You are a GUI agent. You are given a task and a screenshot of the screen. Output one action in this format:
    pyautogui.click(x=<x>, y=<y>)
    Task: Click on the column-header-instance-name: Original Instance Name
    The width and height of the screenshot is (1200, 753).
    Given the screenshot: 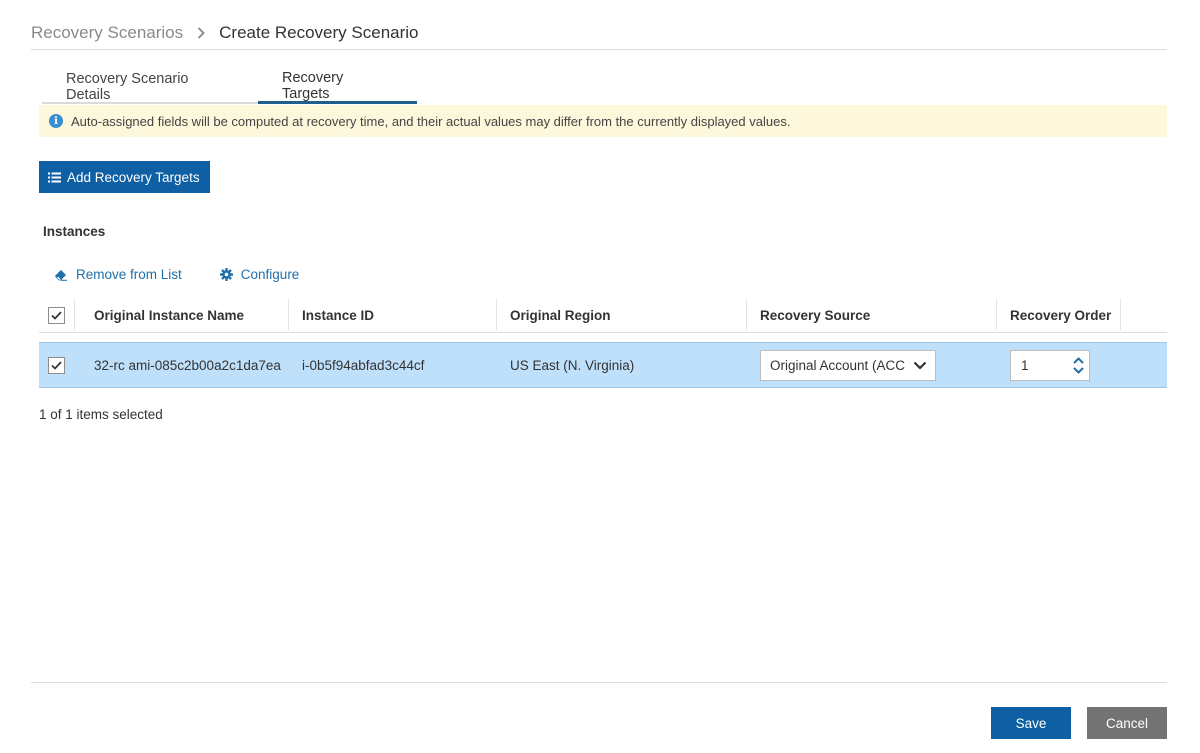 What is the action you would take?
    pyautogui.click(x=169, y=315)
    